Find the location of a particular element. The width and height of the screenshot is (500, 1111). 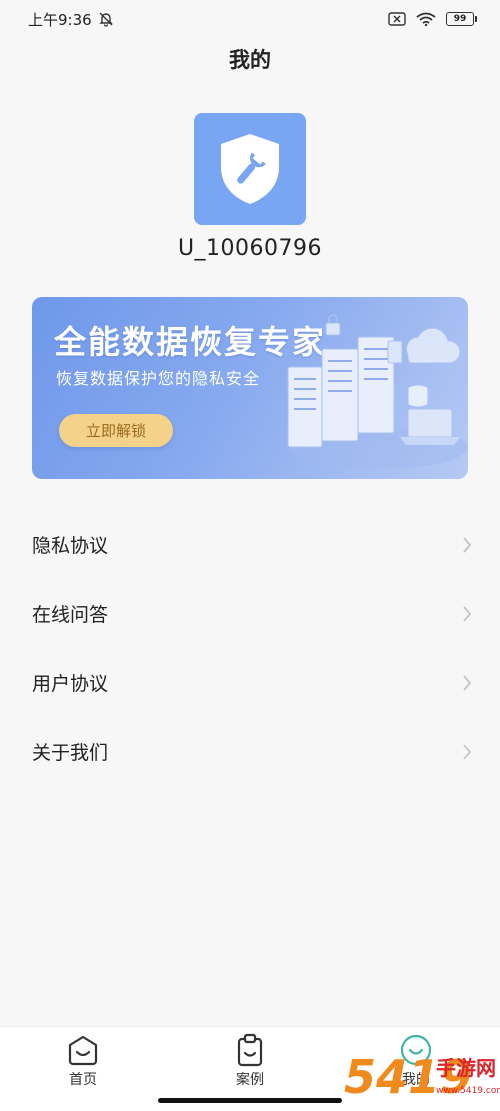

menu-item-privacy: 隐私协议 is located at coordinates (250, 544).